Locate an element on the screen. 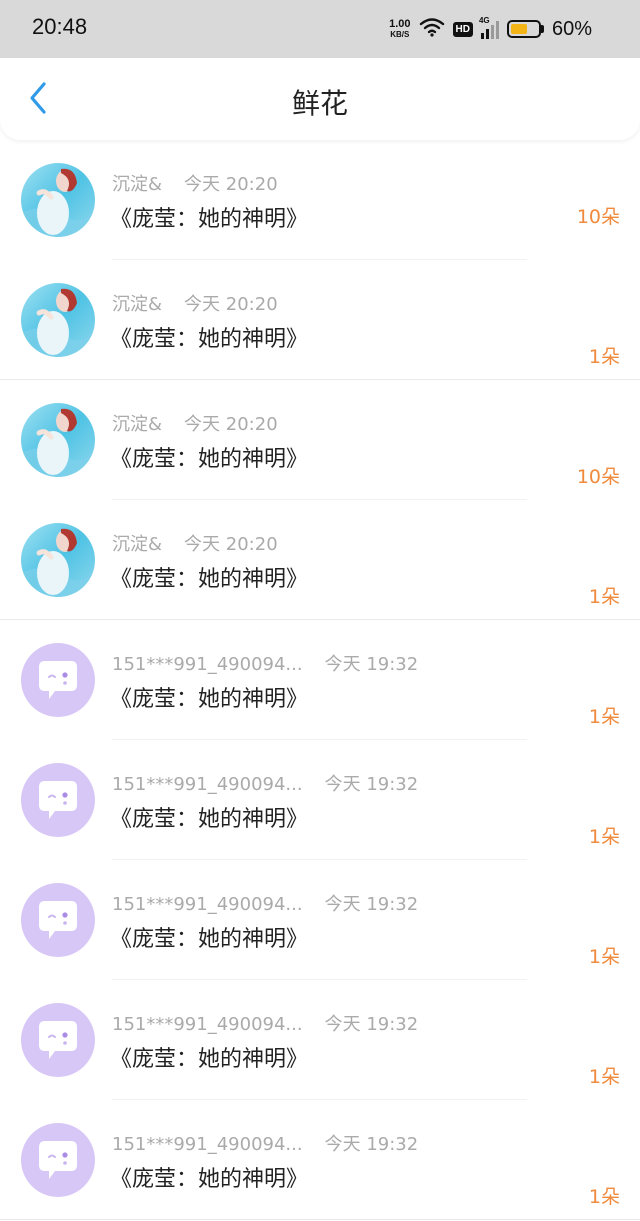 The width and height of the screenshot is (640, 1221). page-title: 鲜花 is located at coordinates (319, 103).